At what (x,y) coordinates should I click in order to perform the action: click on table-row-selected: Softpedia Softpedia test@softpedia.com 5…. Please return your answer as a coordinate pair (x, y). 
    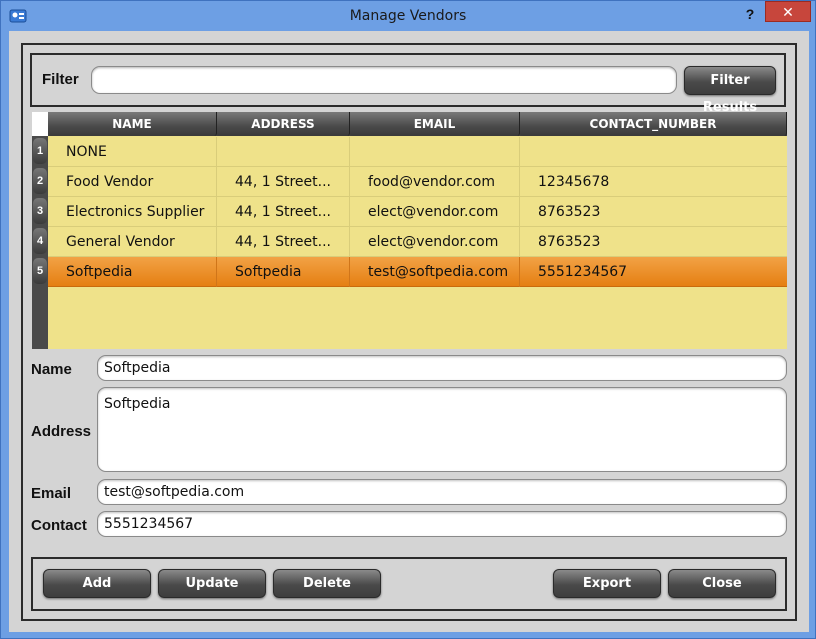
    Looking at the image, I should click on (417, 272).